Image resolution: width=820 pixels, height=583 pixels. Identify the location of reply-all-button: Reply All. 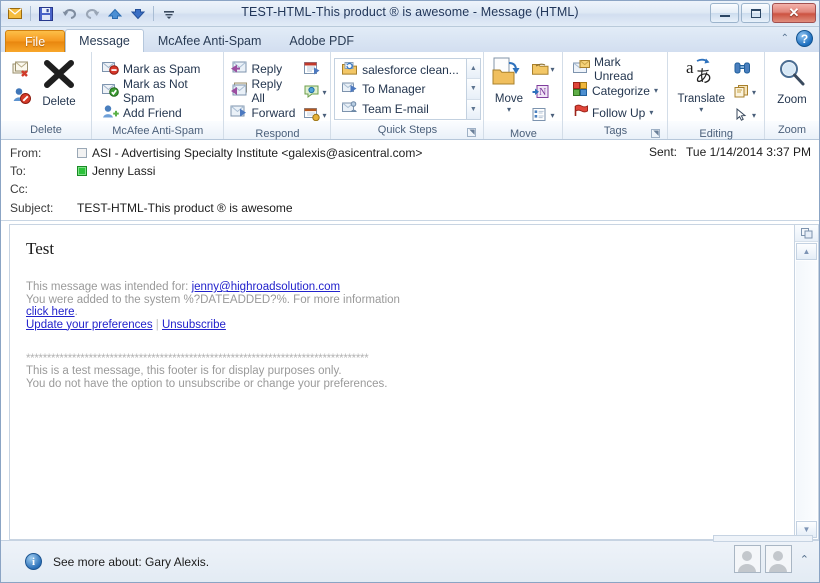
(262, 91).